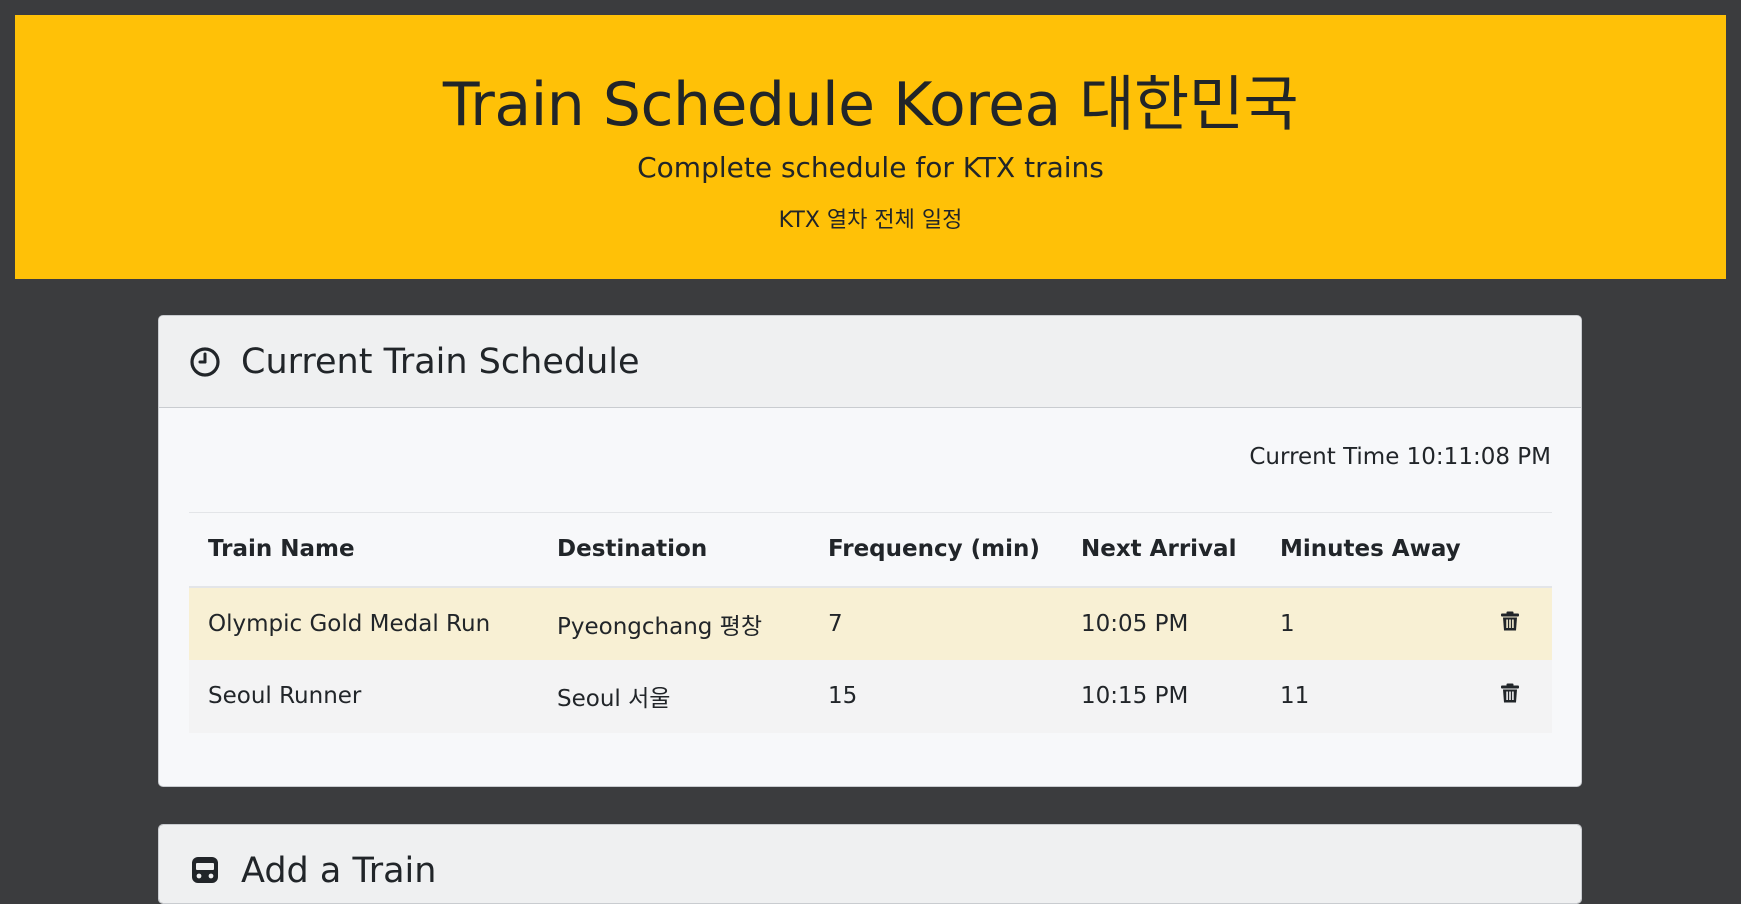 Image resolution: width=1741 pixels, height=904 pixels. Describe the element at coordinates (363, 550) in the screenshot. I see `column-header-train-name: Train Name` at that location.